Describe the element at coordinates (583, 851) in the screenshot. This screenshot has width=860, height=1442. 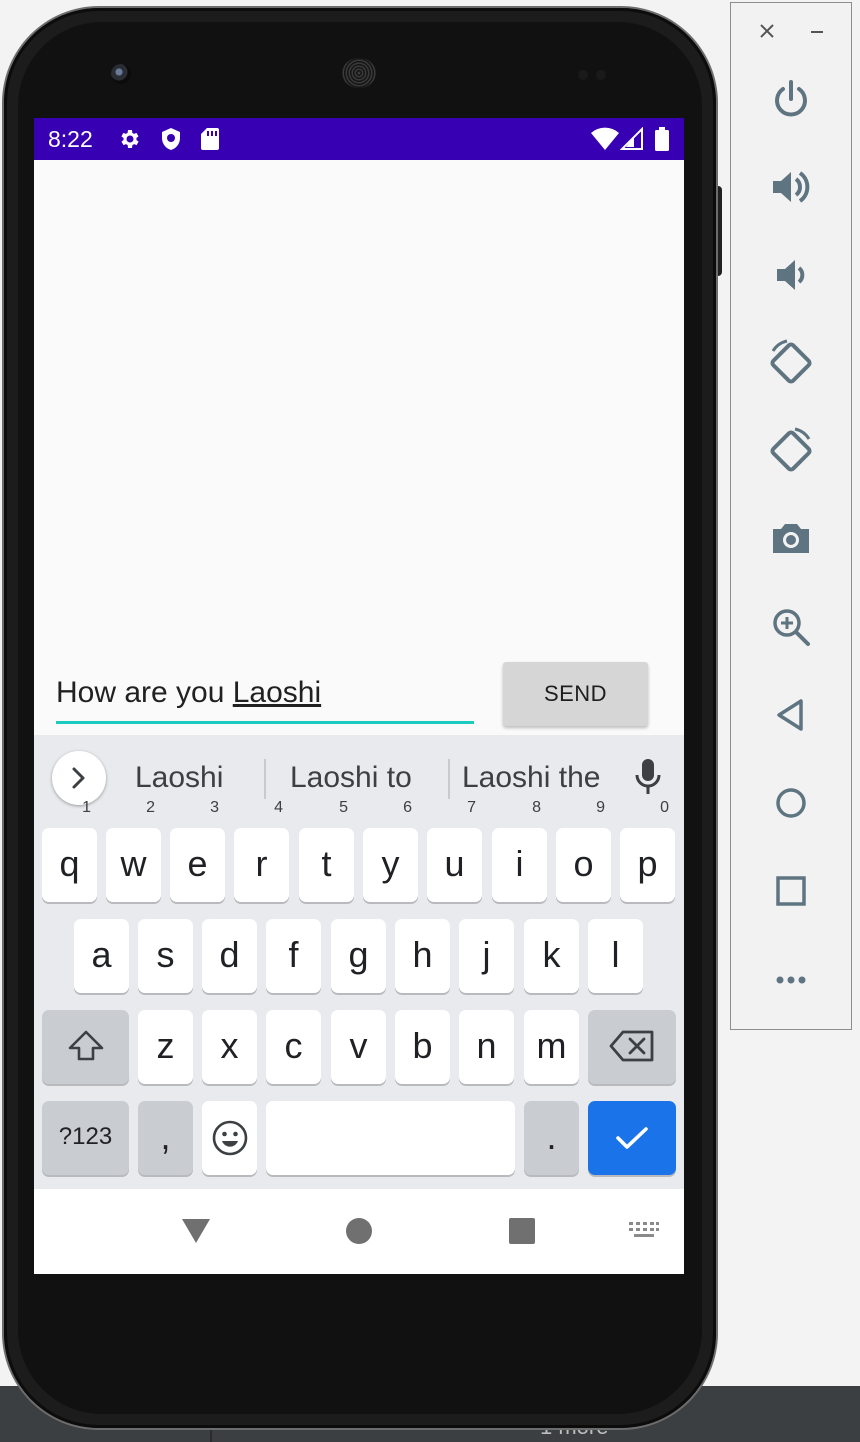
I see `key-o: o9` at that location.